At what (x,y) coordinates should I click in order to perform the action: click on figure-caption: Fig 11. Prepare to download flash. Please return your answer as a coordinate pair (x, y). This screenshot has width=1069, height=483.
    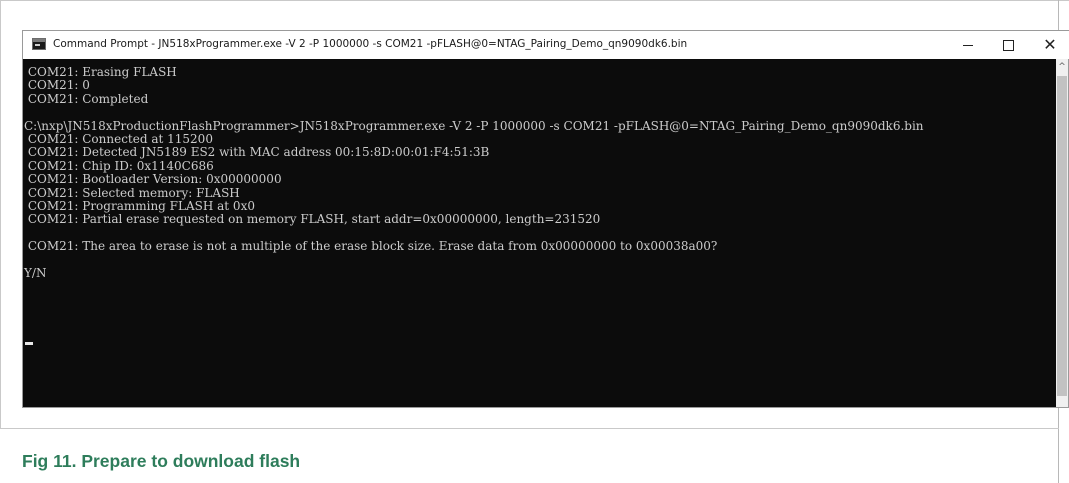
    Looking at the image, I should click on (161, 461).